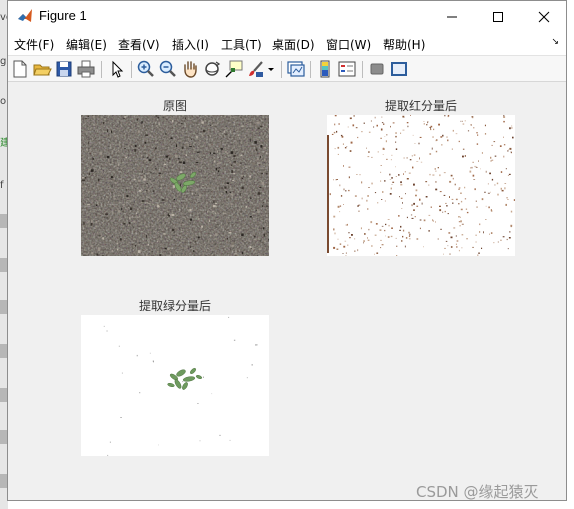 The width and height of the screenshot is (574, 509). I want to click on title-bar: Figure 1, so click(287, 16).